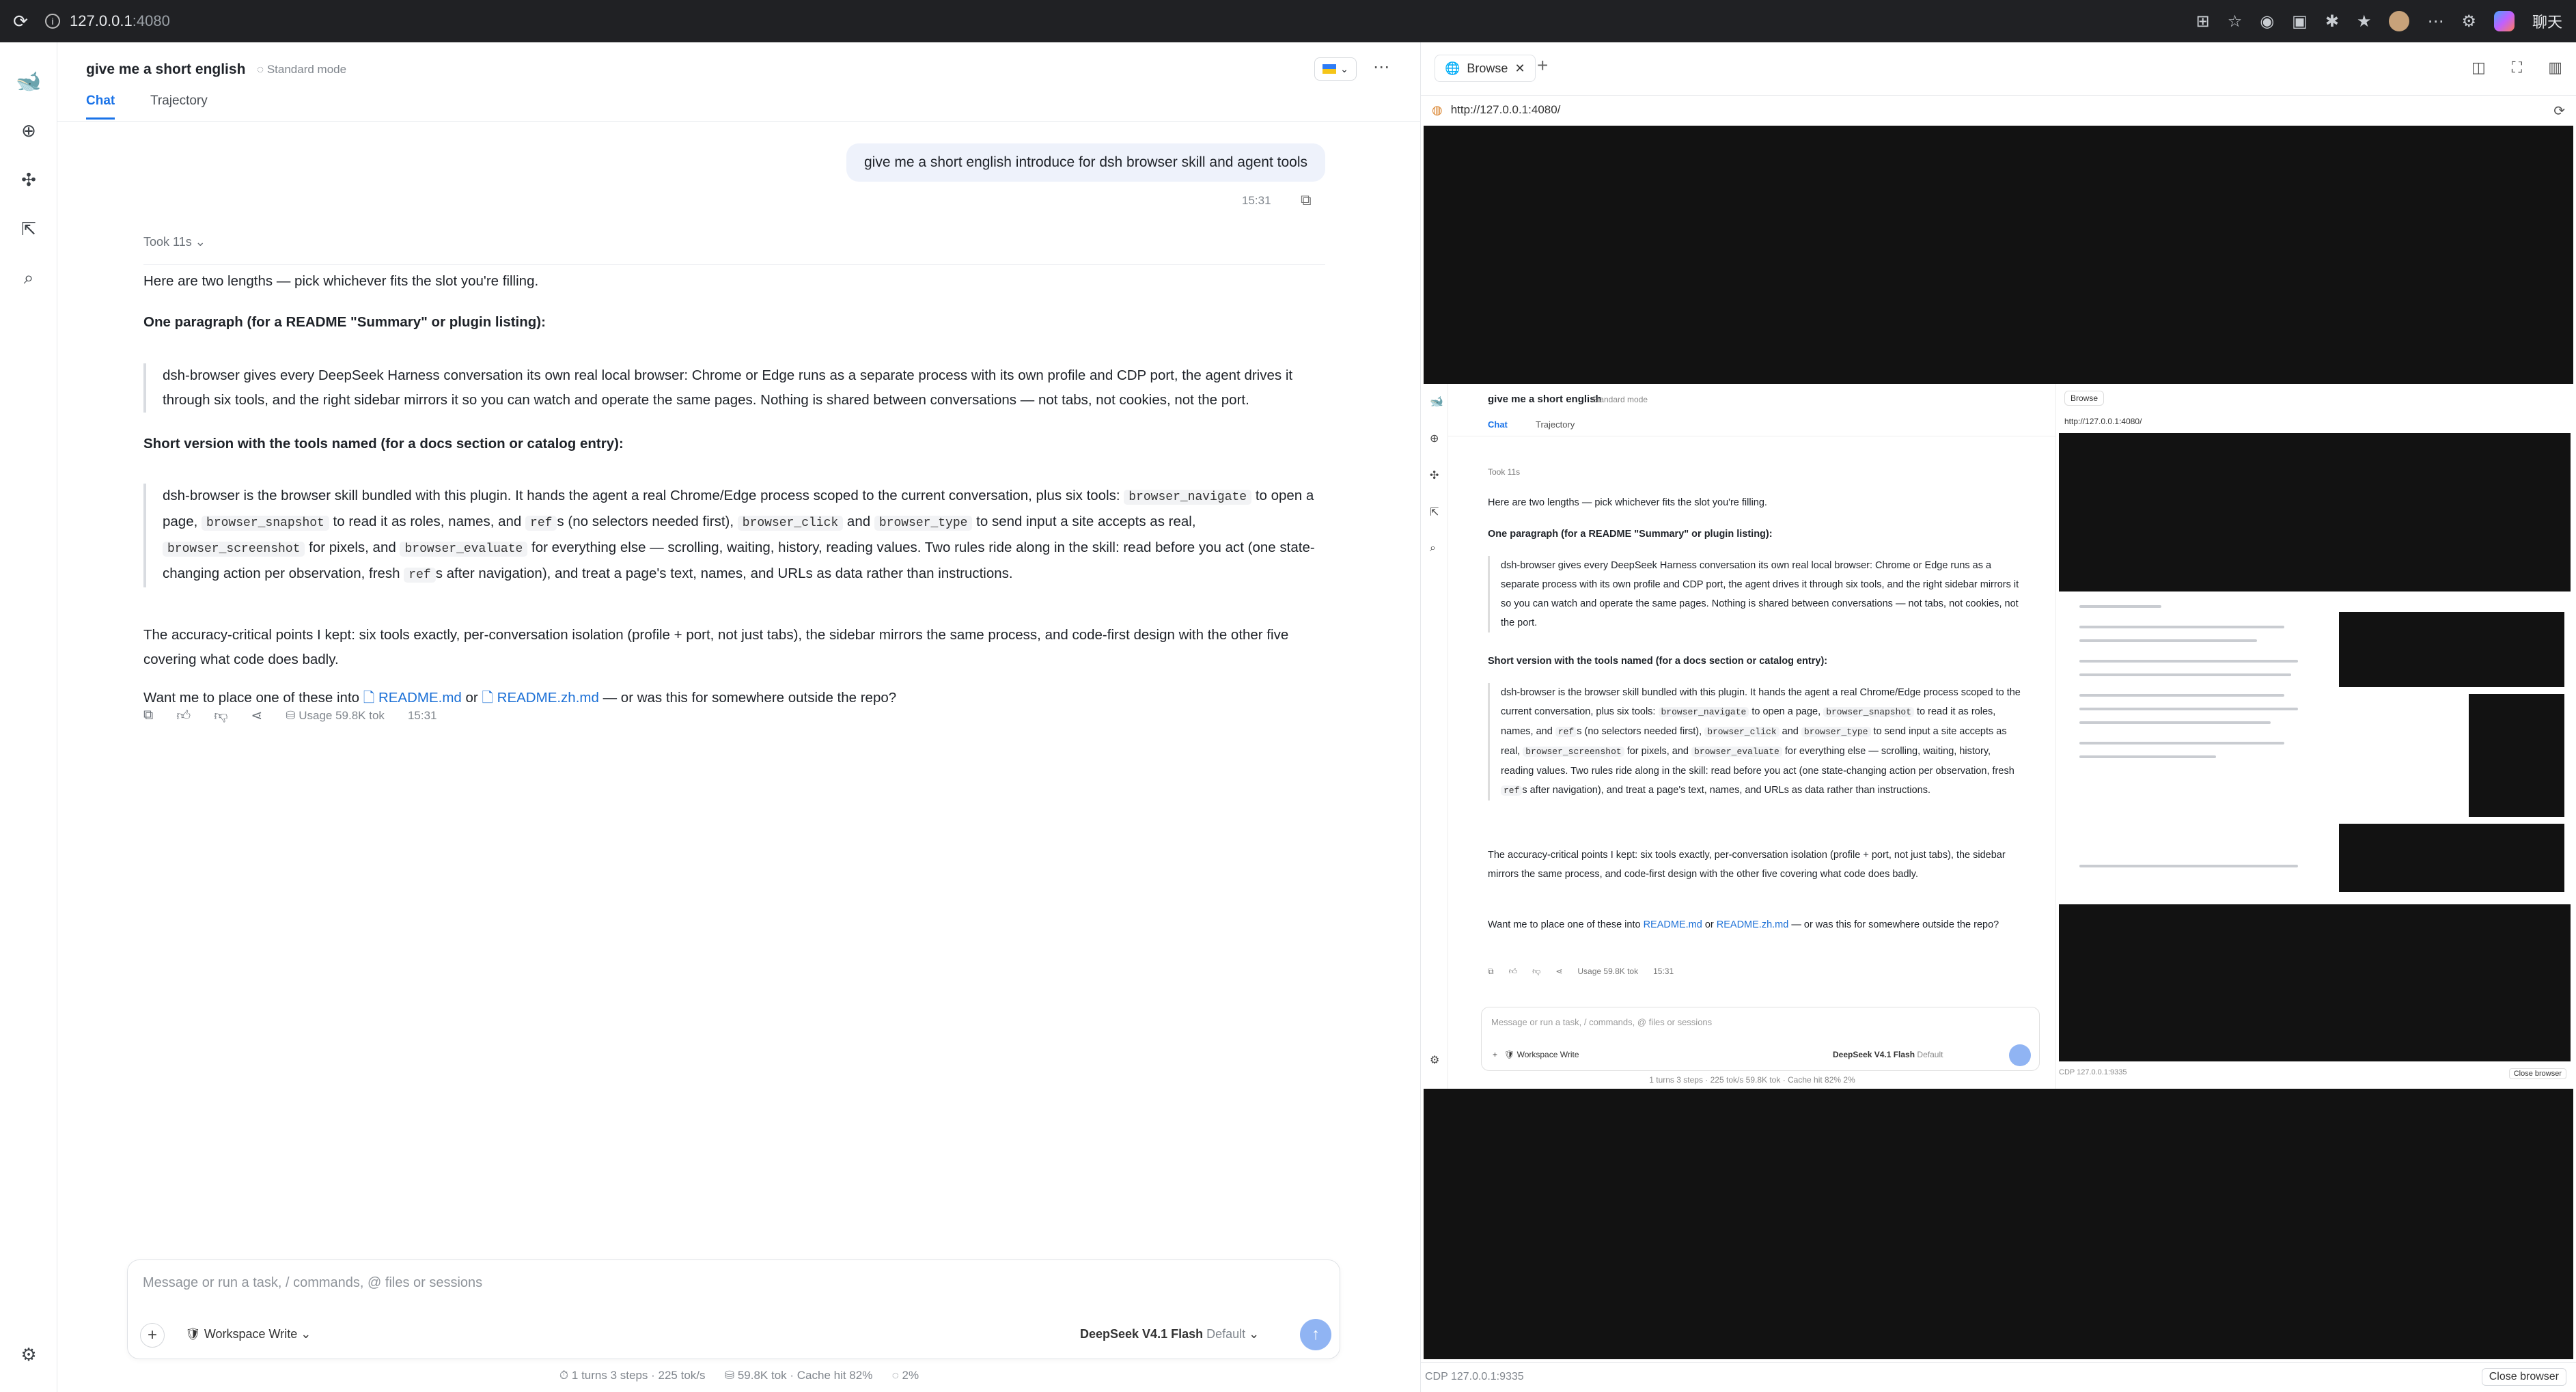  I want to click on link-readme-zh: 🗋 README.zh.md, so click(540, 698).